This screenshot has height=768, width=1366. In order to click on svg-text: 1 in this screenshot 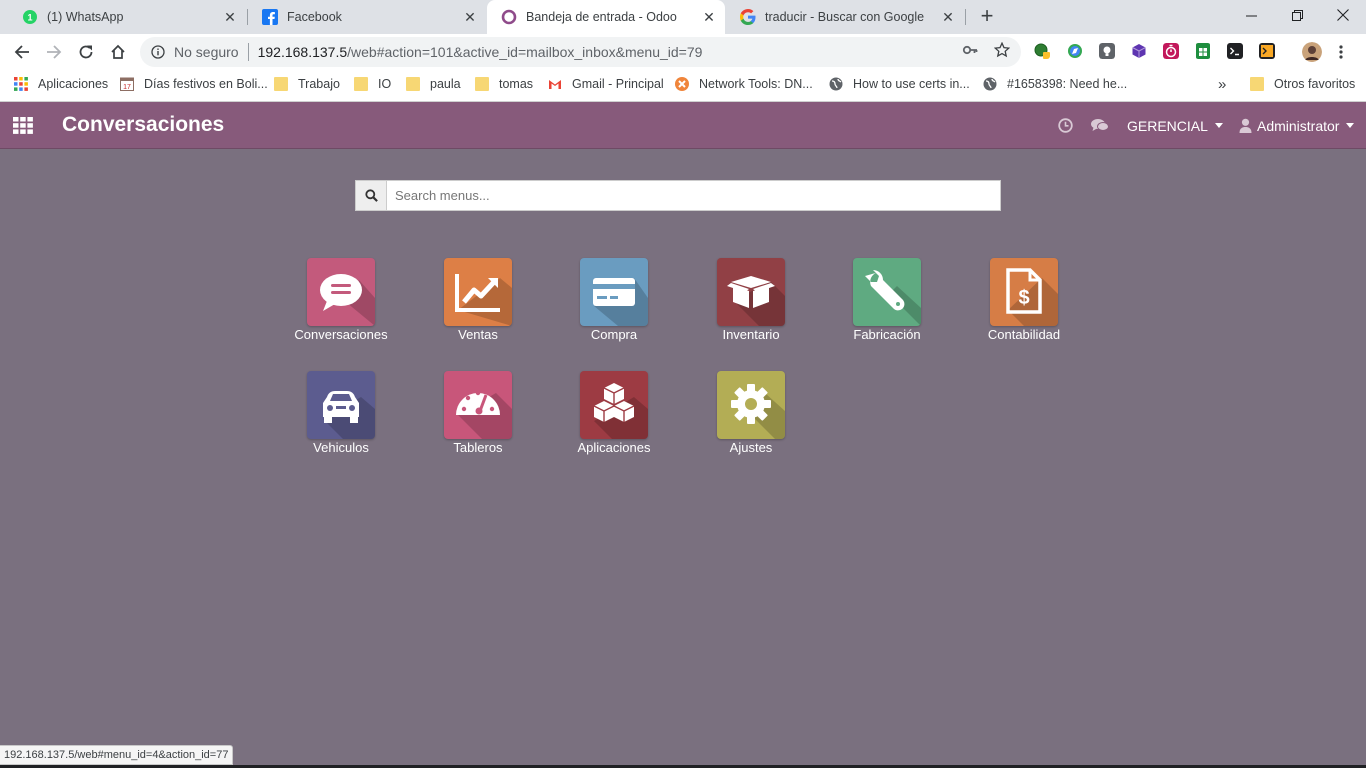, I will do `click(29, 18)`.